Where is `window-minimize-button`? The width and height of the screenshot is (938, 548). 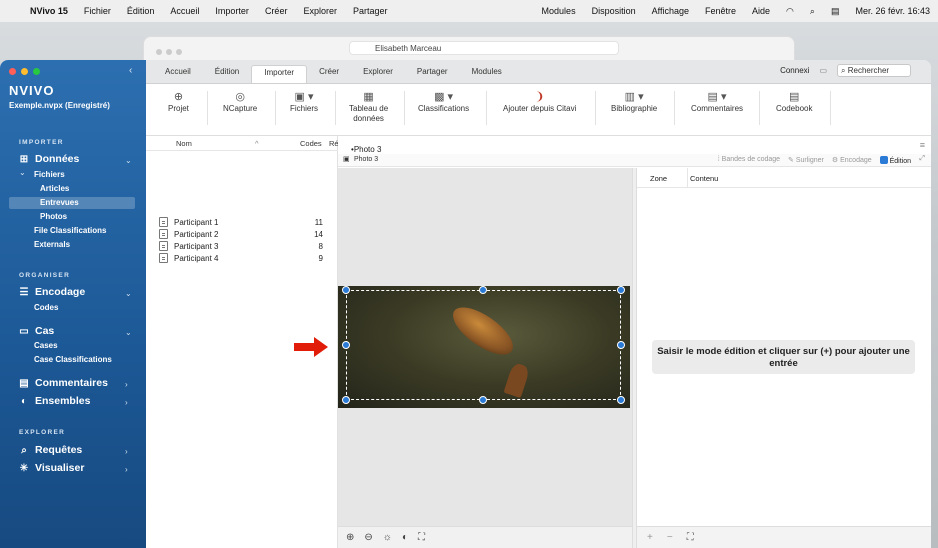 window-minimize-button is located at coordinates (169, 52).